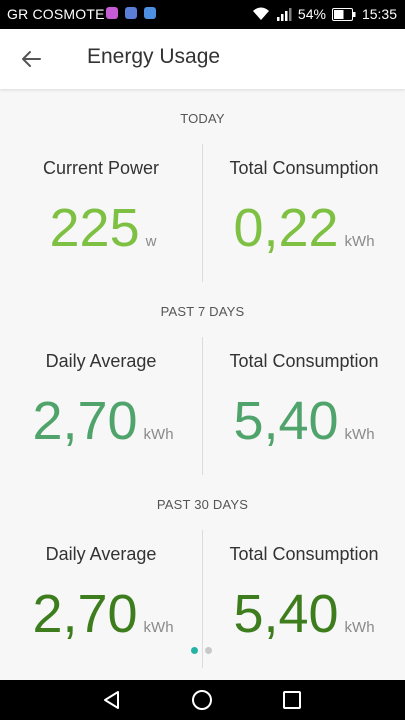 This screenshot has width=405, height=720. Describe the element at coordinates (286, 421) in the screenshot. I see `week-total-consumption-value: 5,40` at that location.